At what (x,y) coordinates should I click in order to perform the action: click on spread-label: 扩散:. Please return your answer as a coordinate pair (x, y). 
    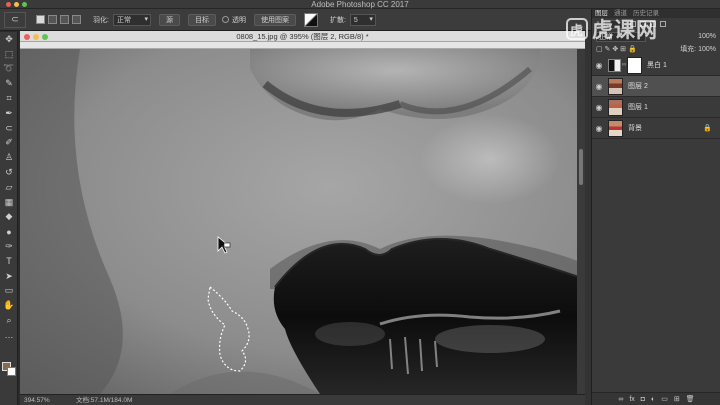
    Looking at the image, I should click on (337, 20).